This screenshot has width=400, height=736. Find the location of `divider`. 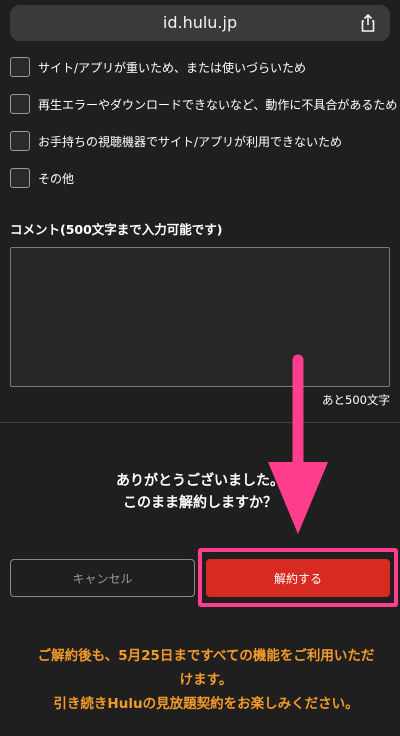

divider is located at coordinates (200, 422).